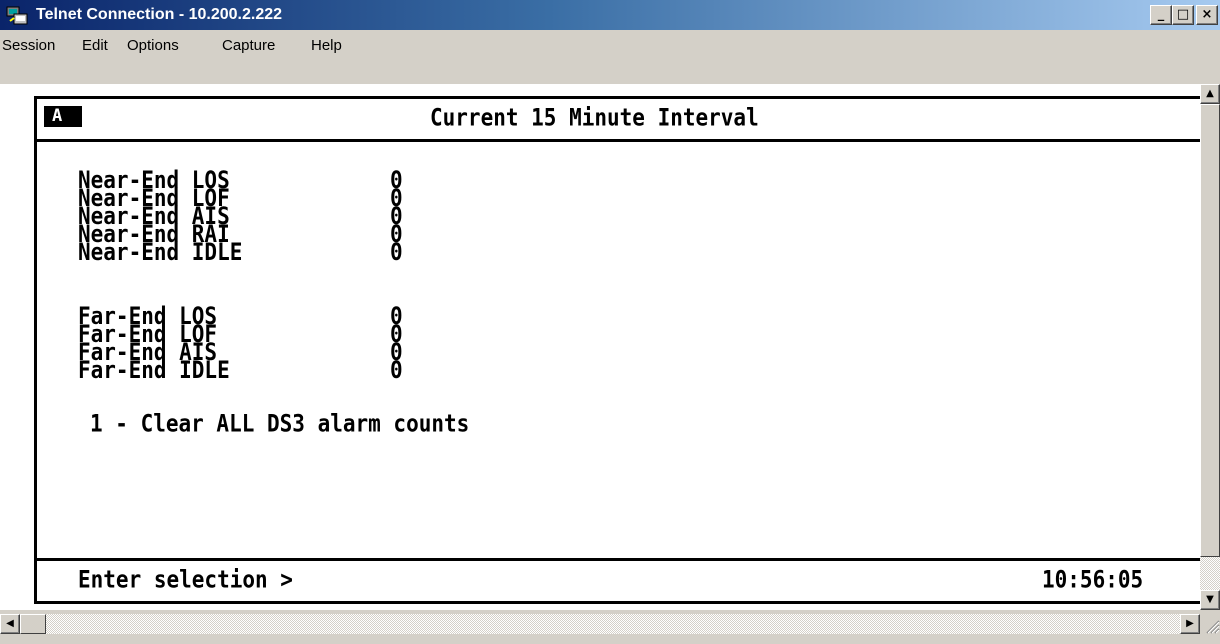  What do you see at coordinates (185, 579) in the screenshot?
I see `selection-prompt: Enter selection >` at bounding box center [185, 579].